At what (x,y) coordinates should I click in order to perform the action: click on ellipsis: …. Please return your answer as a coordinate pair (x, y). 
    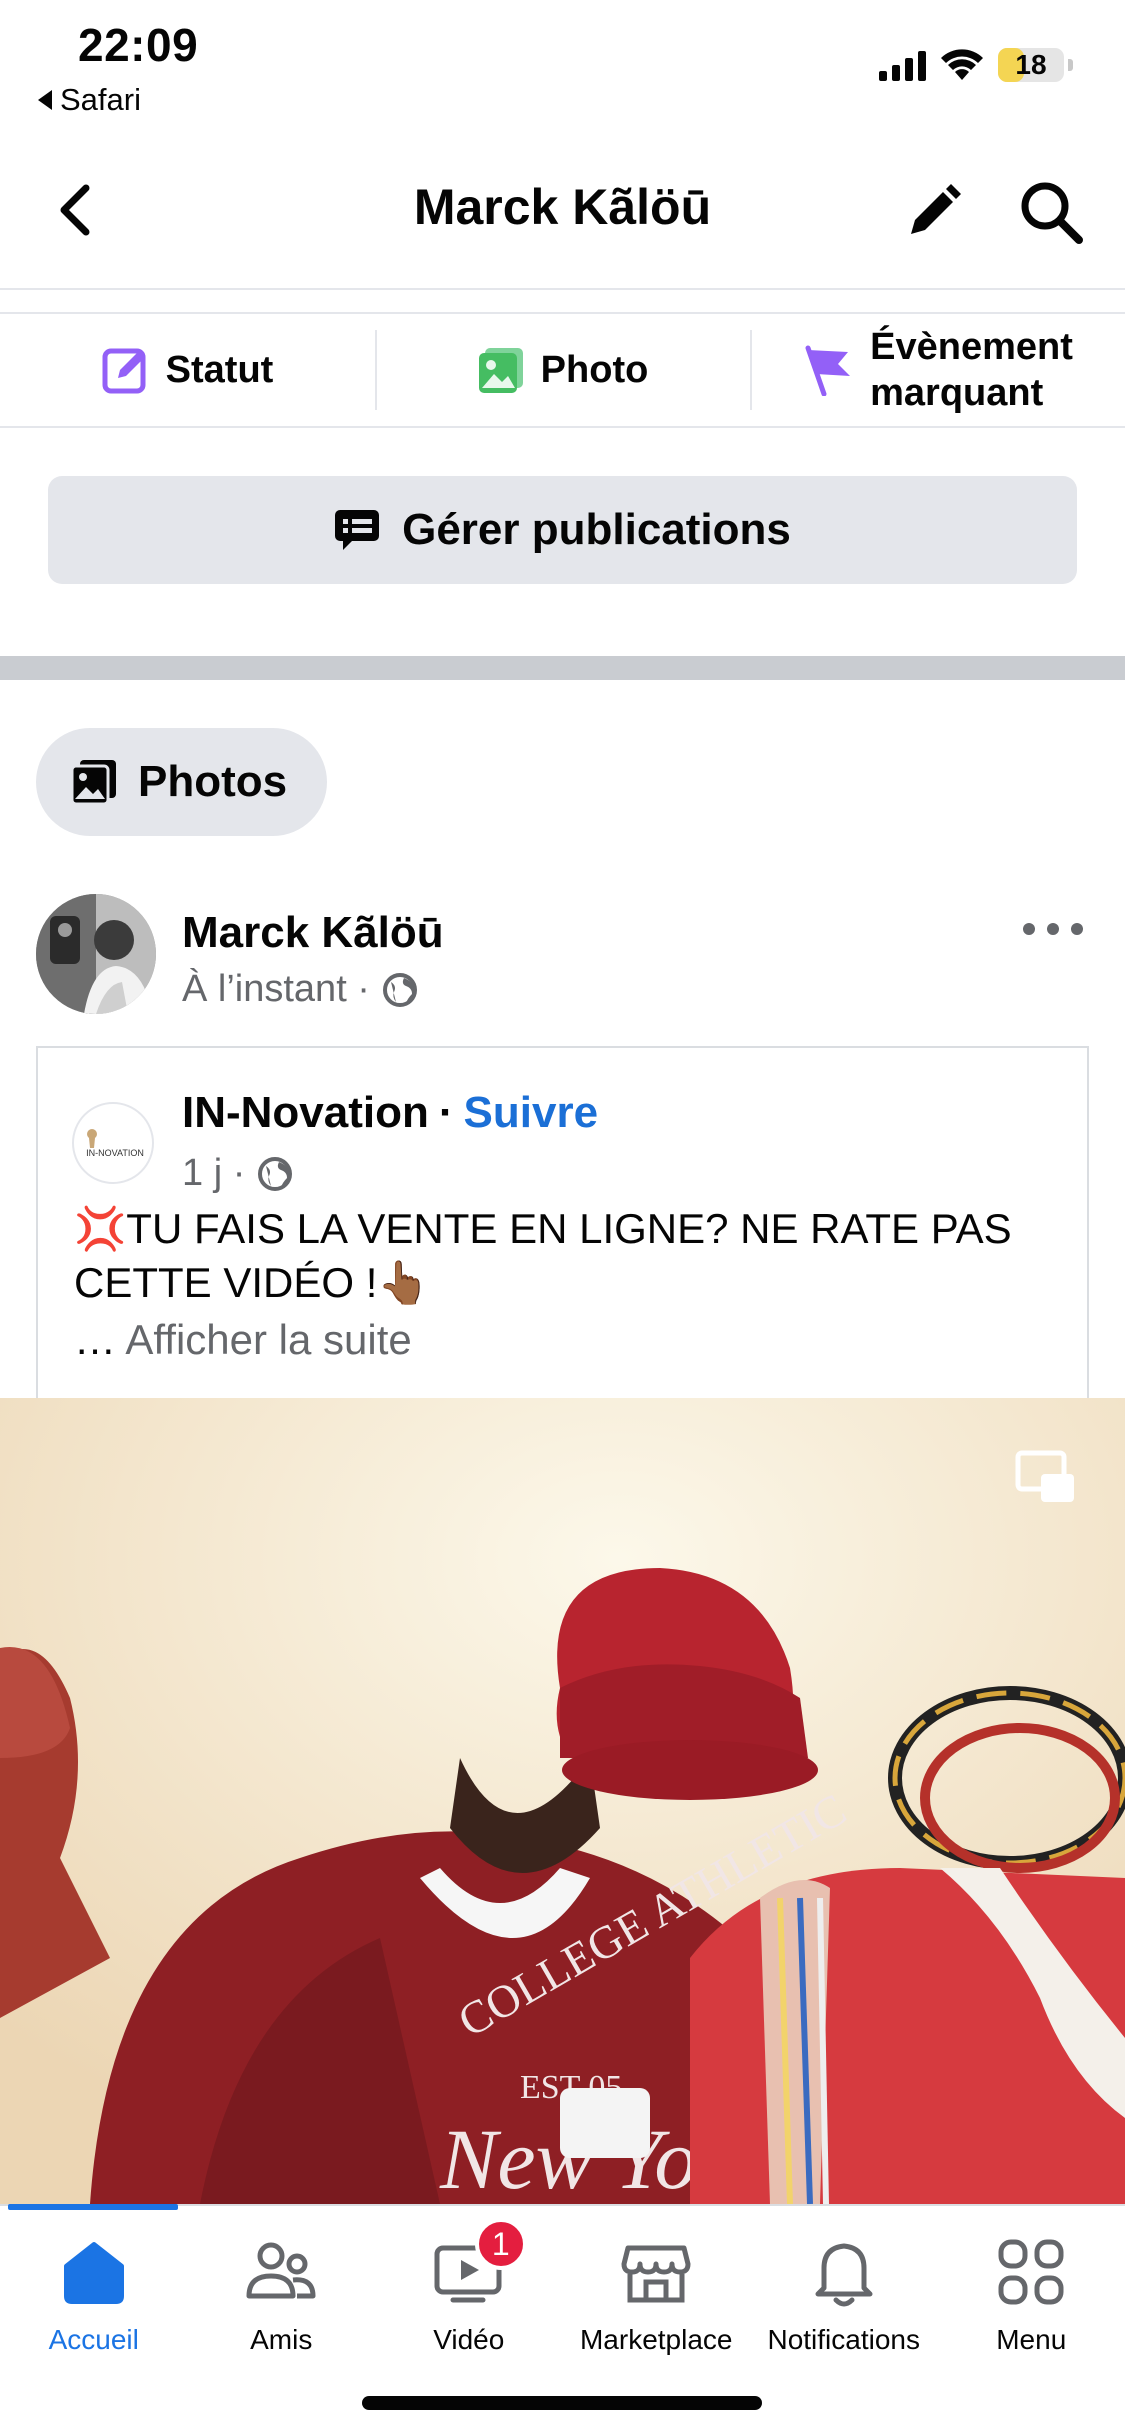
    Looking at the image, I should click on (95, 1339).